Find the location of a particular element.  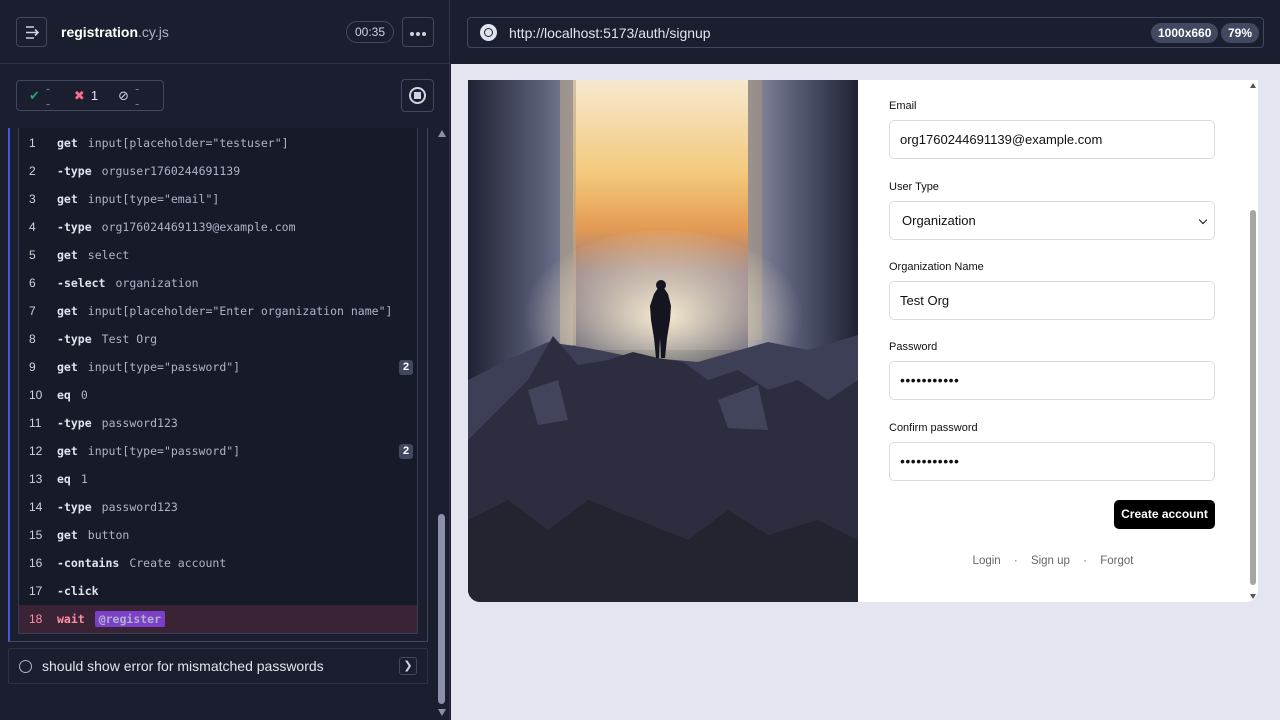

aut-scrollbar is located at coordinates (1253, 341).